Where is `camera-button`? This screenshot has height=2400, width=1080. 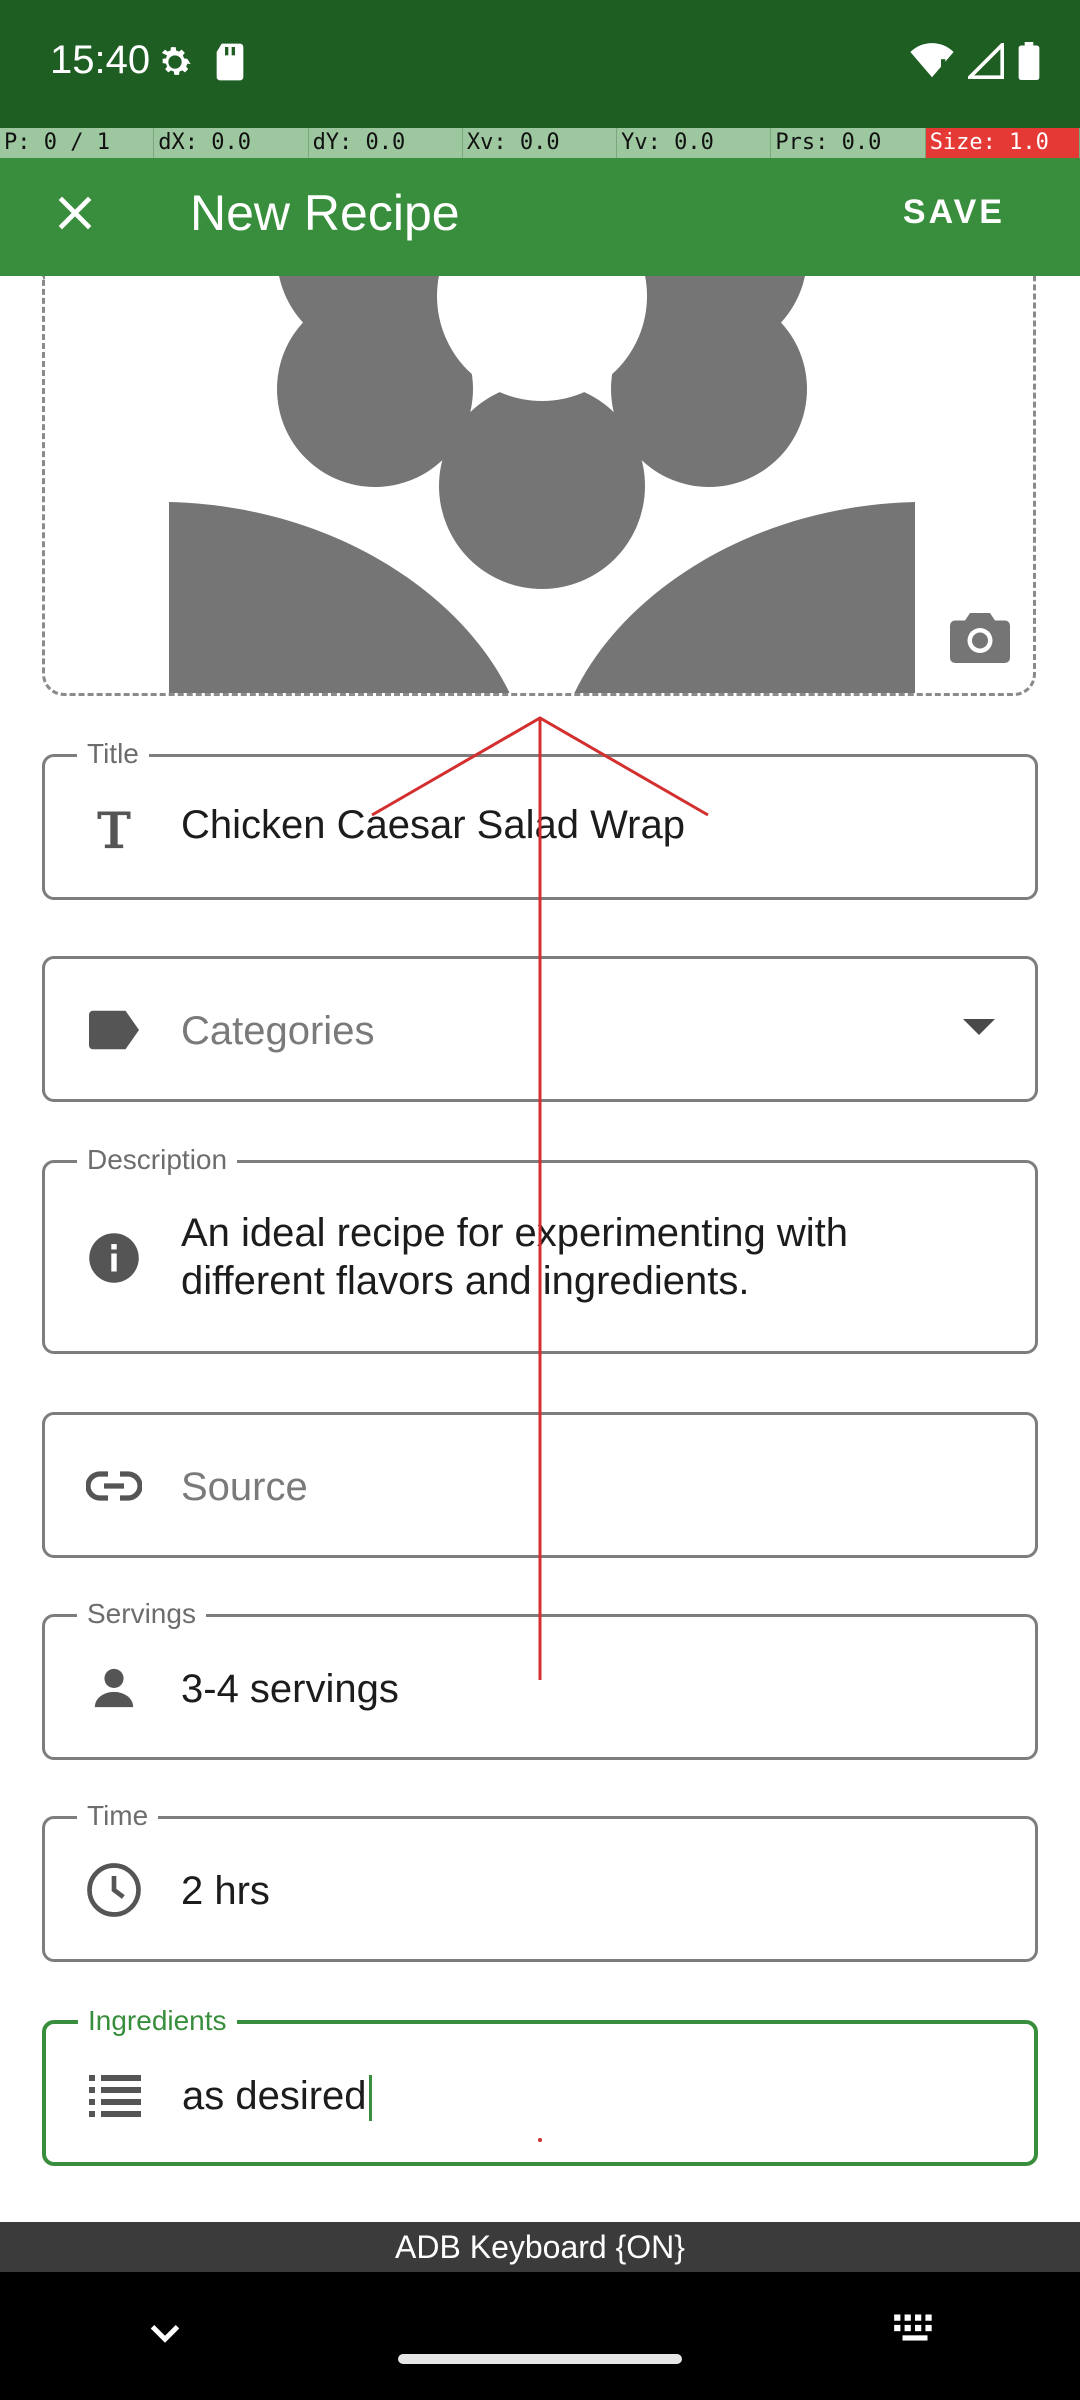
camera-button is located at coordinates (980, 638).